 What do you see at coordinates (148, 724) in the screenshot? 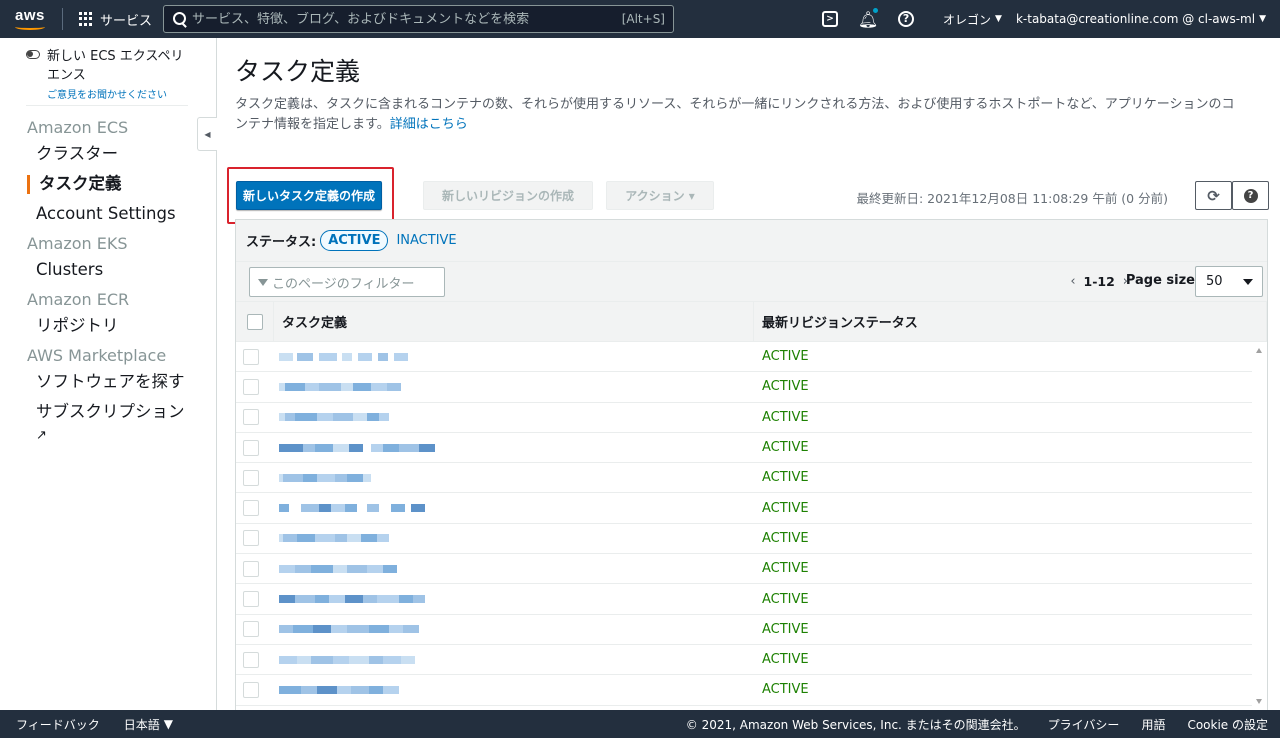
I see `language-selector: 日本語 ▼` at bounding box center [148, 724].